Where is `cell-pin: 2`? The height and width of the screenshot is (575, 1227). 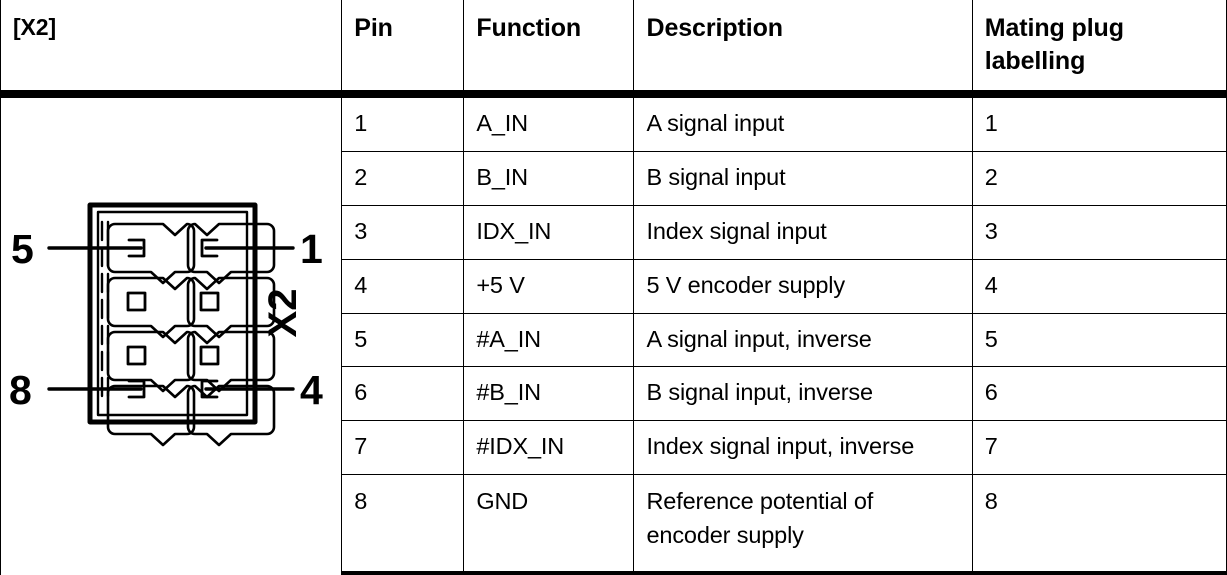 cell-pin: 2 is located at coordinates (403, 178).